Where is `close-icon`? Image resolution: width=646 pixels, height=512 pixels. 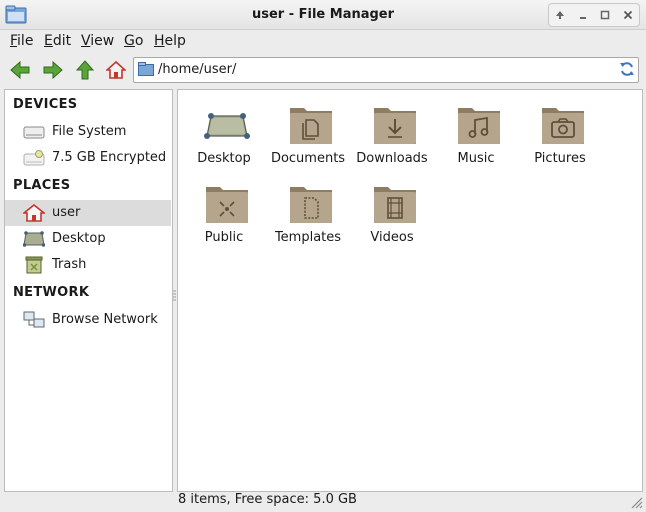 close-icon is located at coordinates (627, 15).